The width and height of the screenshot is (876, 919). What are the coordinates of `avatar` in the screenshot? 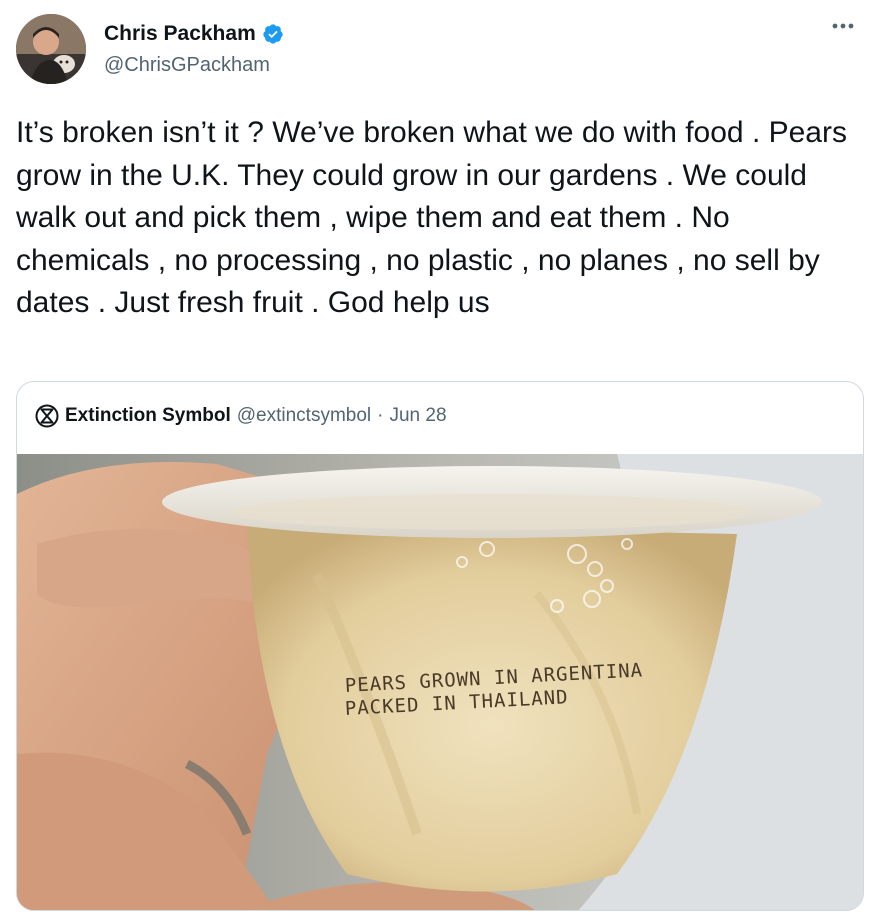 It's located at (51, 49).